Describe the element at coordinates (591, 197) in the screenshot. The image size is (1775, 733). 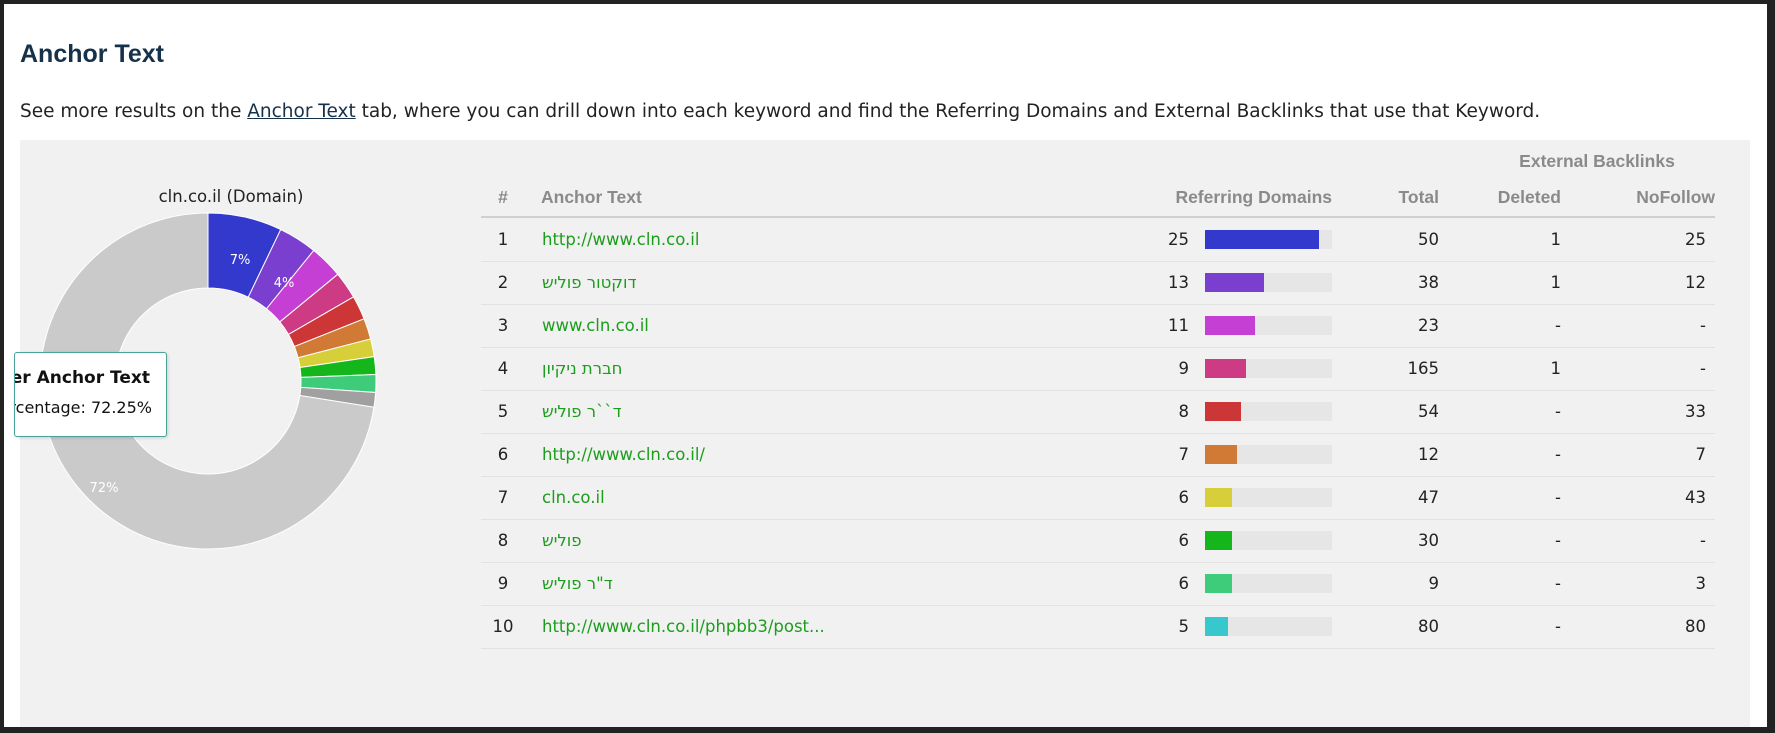
I see `header-anchor-text: Anchor Text` at that location.